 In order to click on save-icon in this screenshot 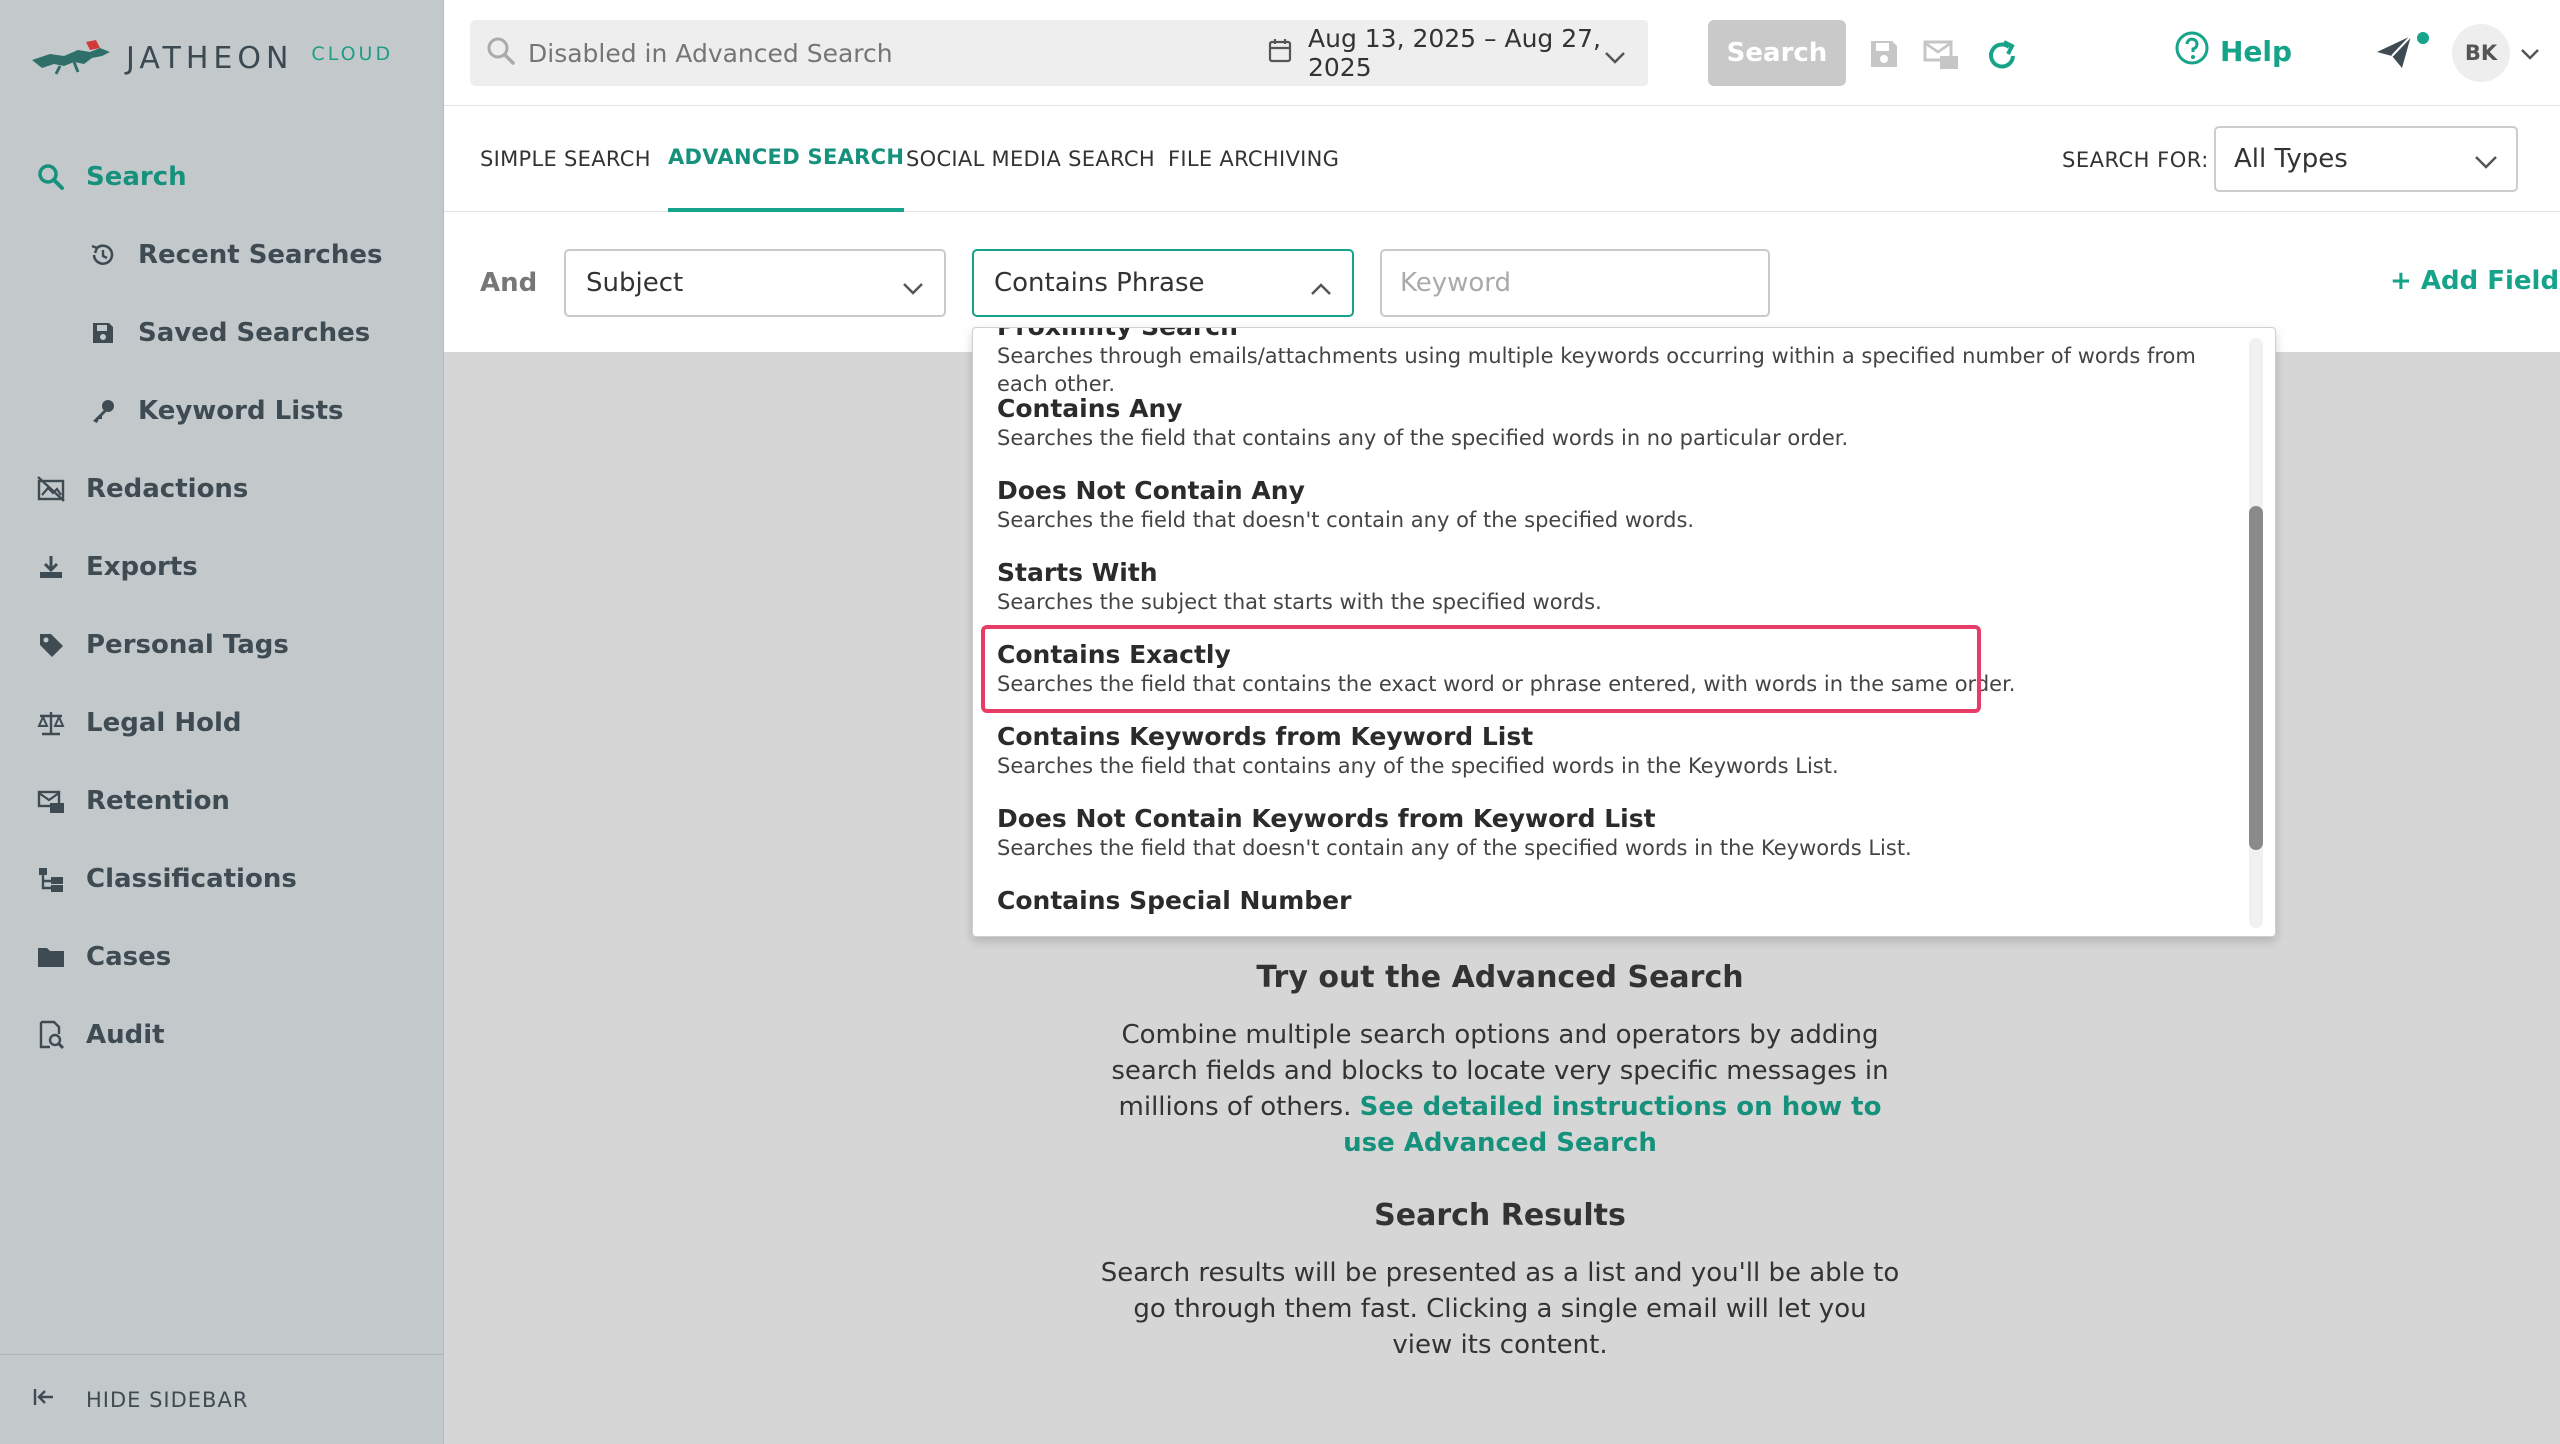, I will do `click(103, 333)`.